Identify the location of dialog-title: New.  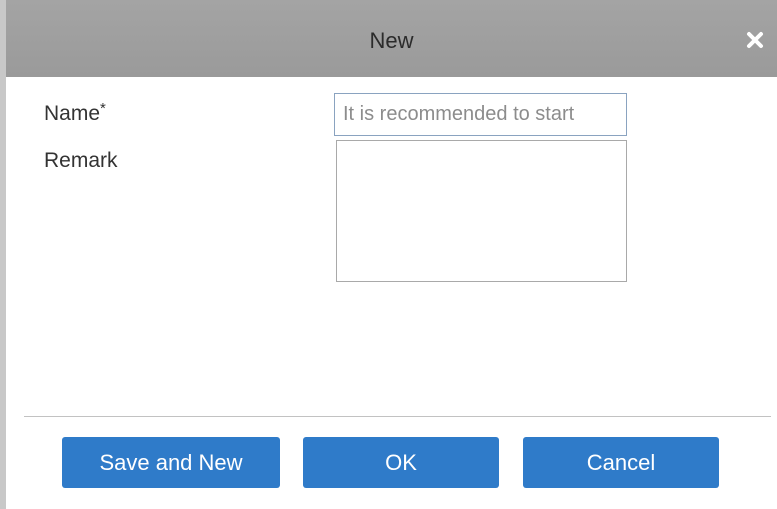
(391, 40).